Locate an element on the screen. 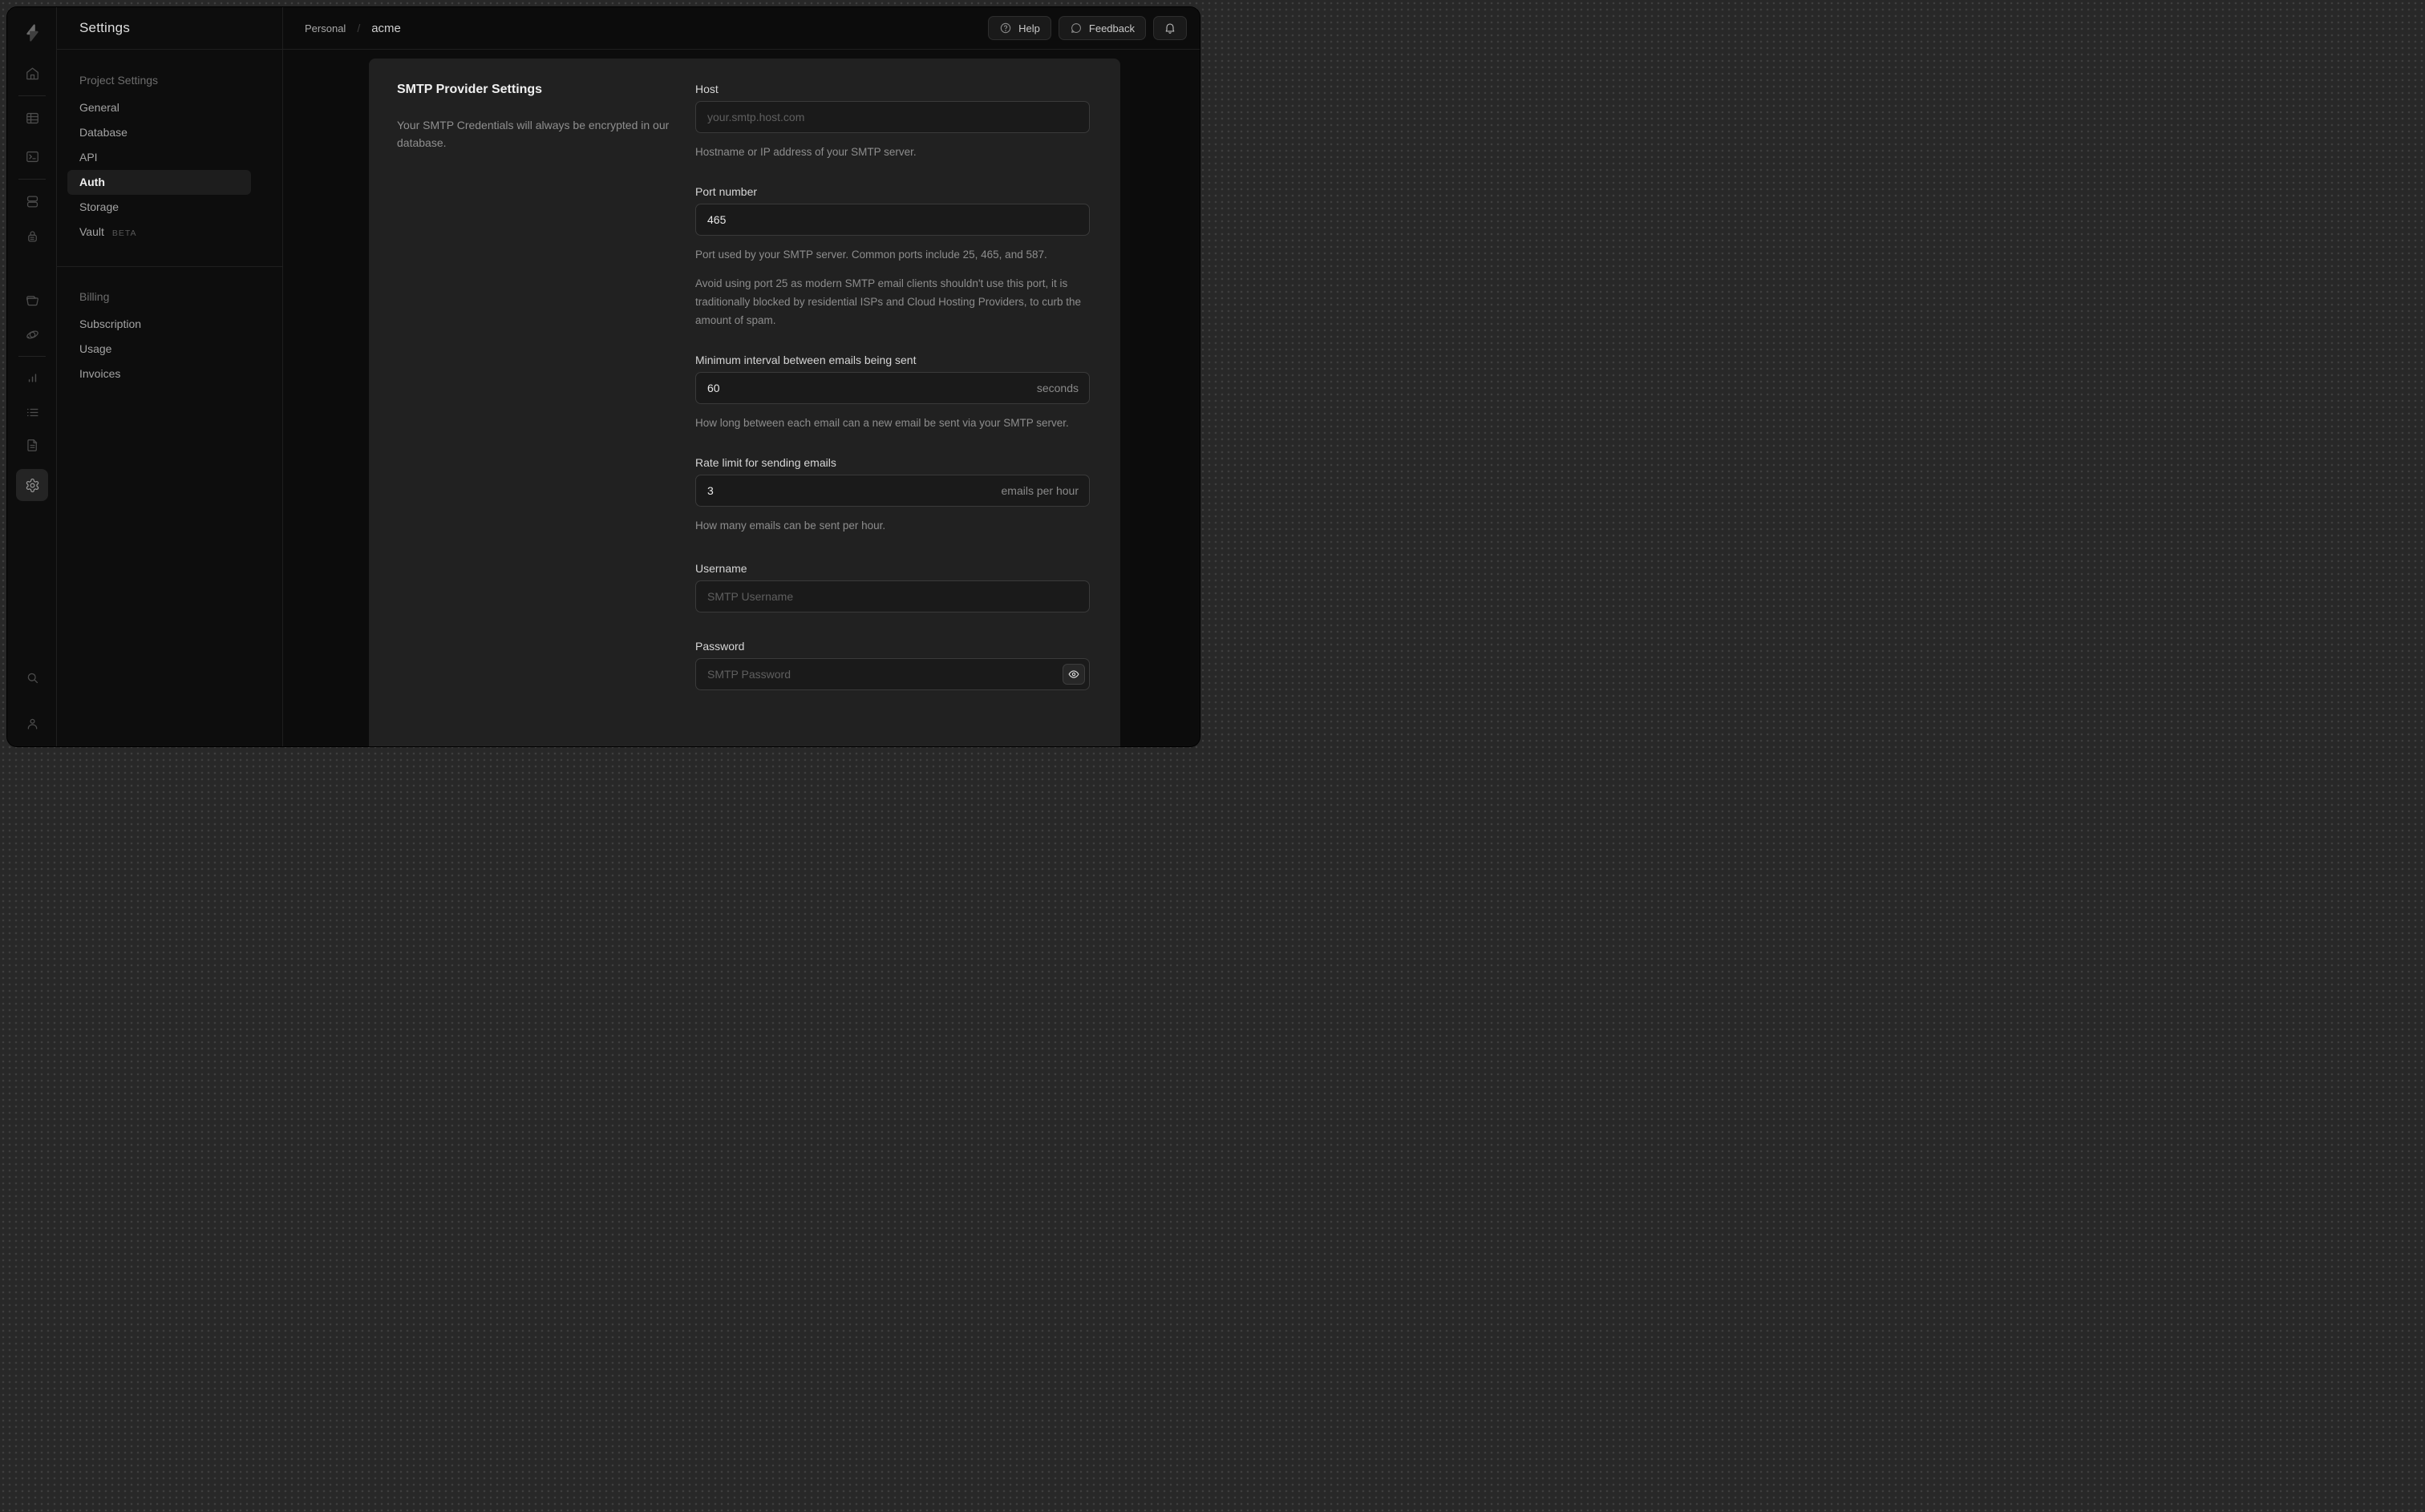  port-label: Port number is located at coordinates (726, 191).